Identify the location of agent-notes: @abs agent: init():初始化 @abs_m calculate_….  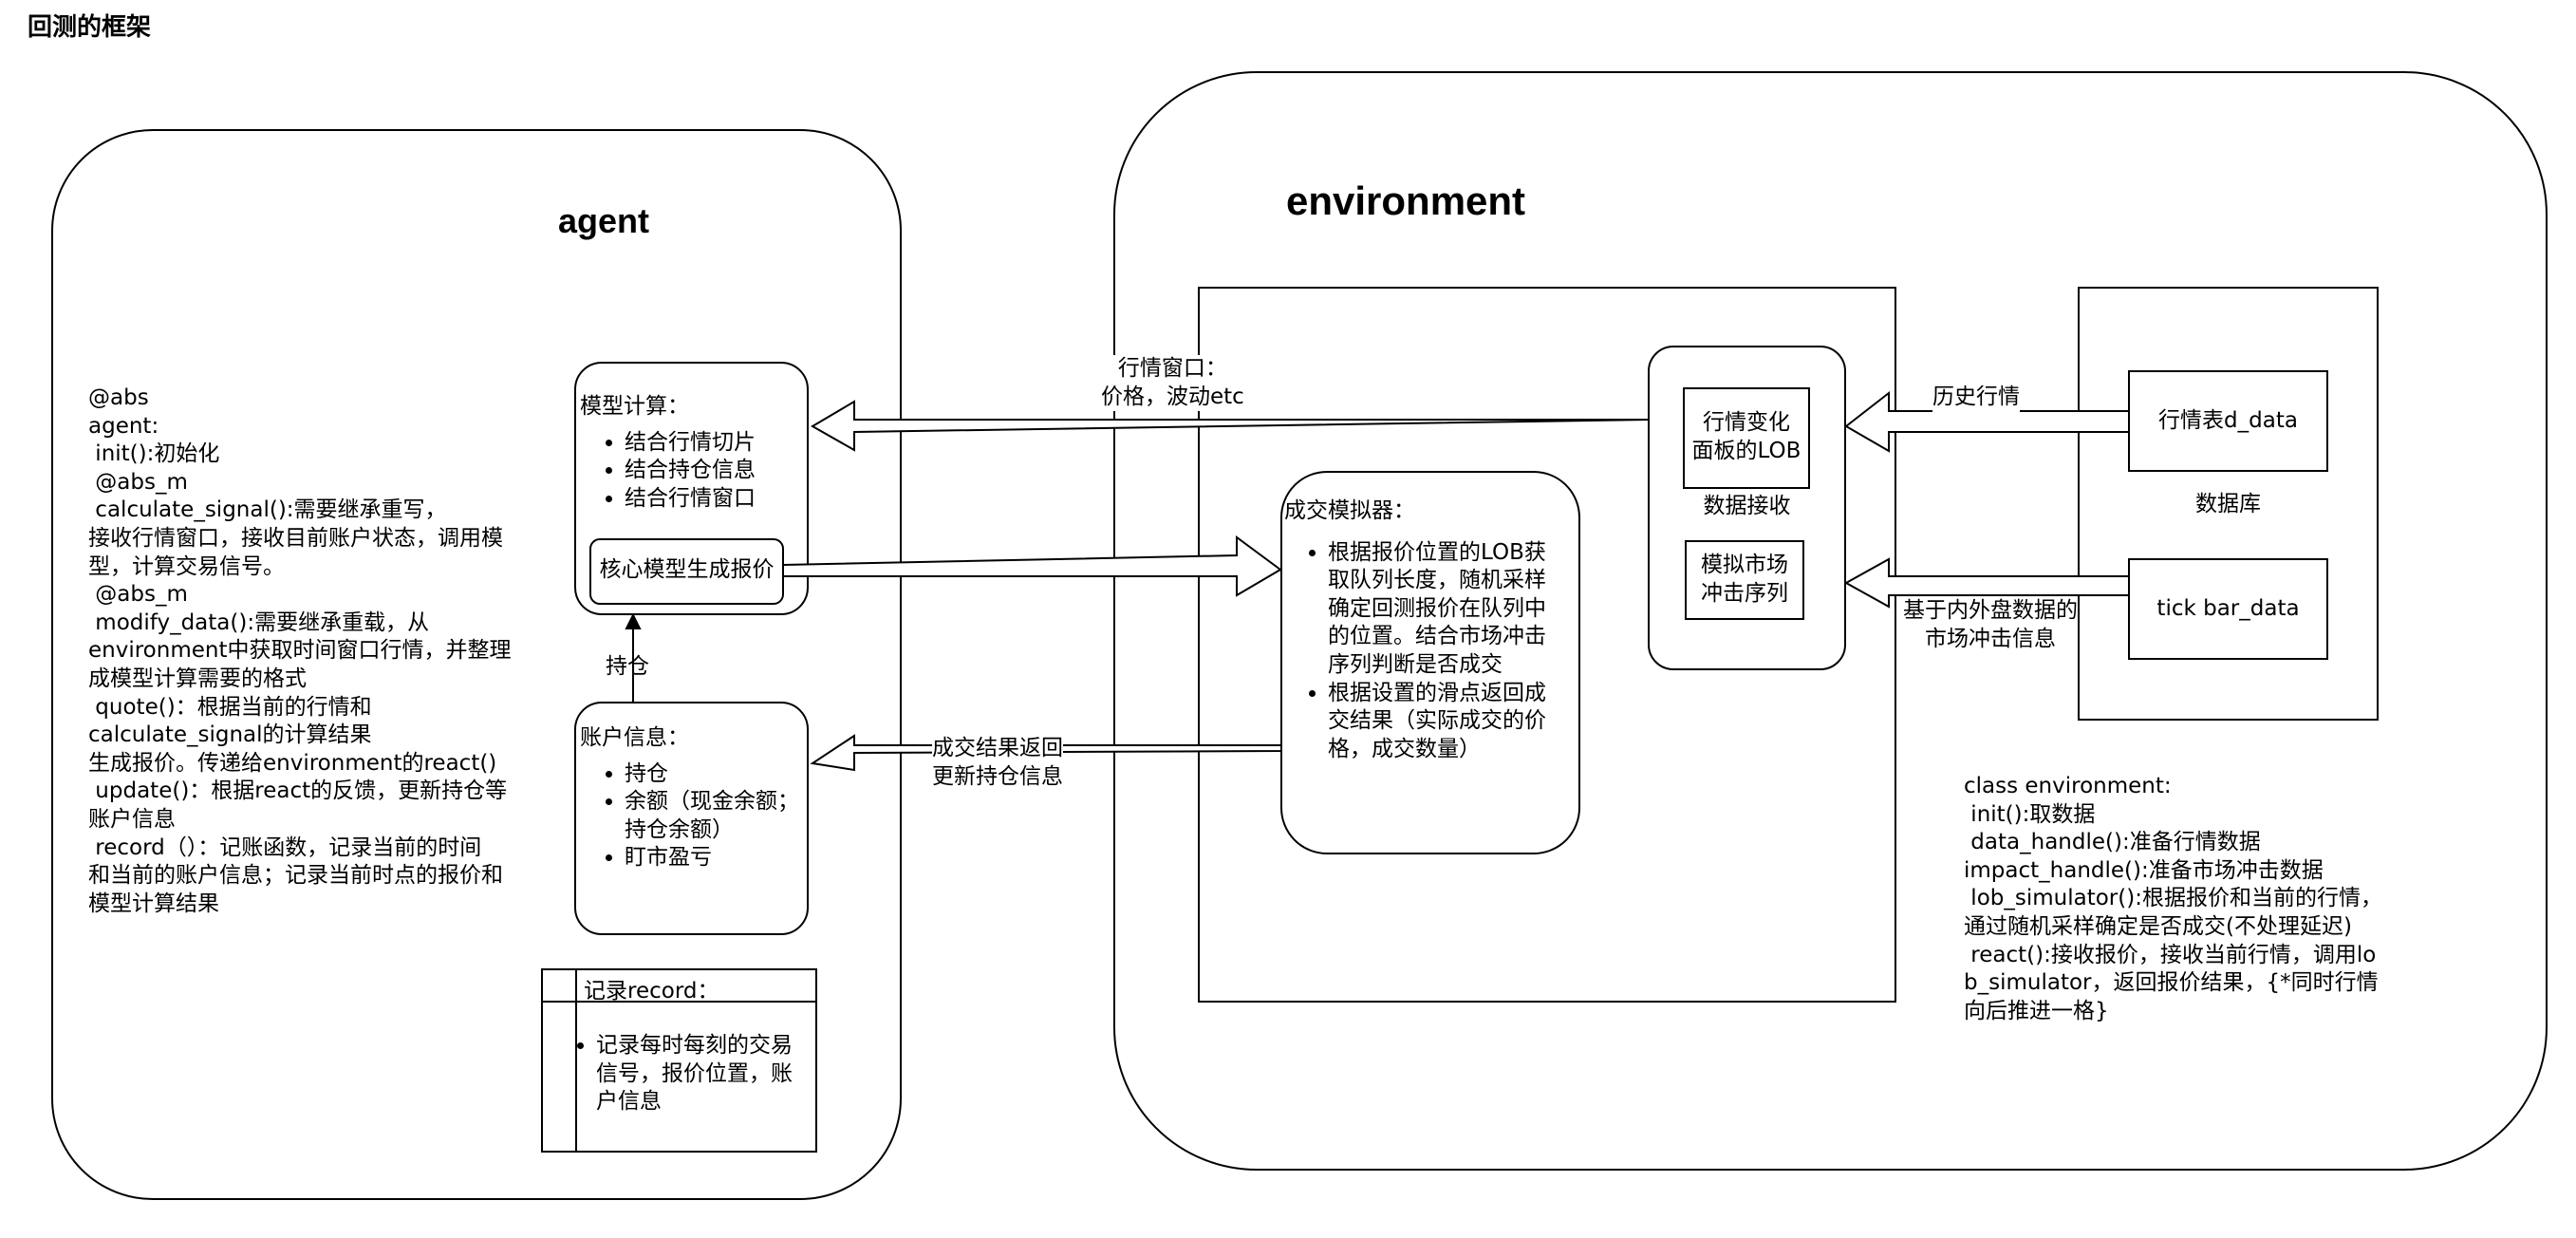
(300, 650).